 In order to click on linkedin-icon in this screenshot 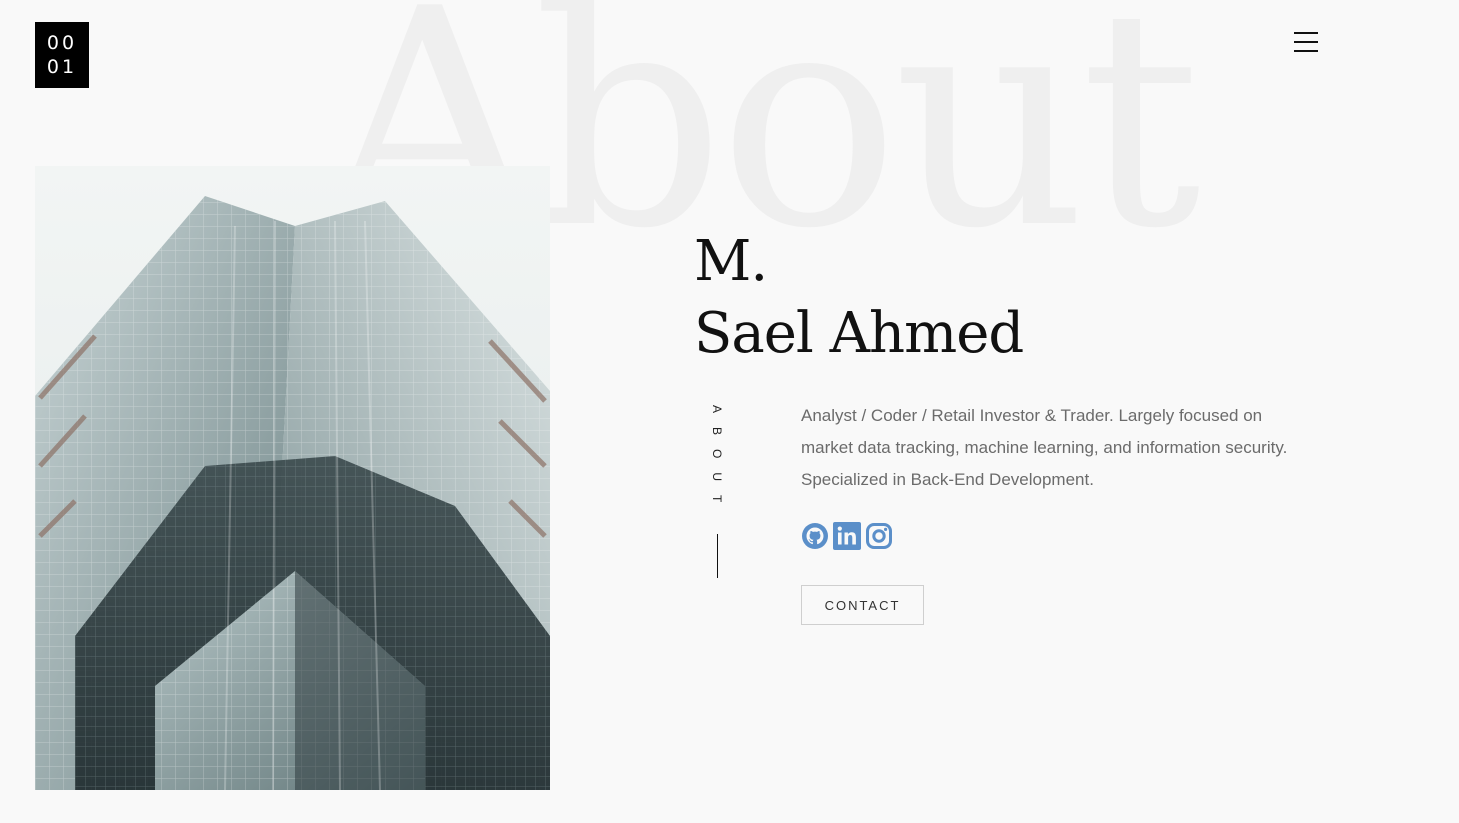, I will do `click(847, 536)`.